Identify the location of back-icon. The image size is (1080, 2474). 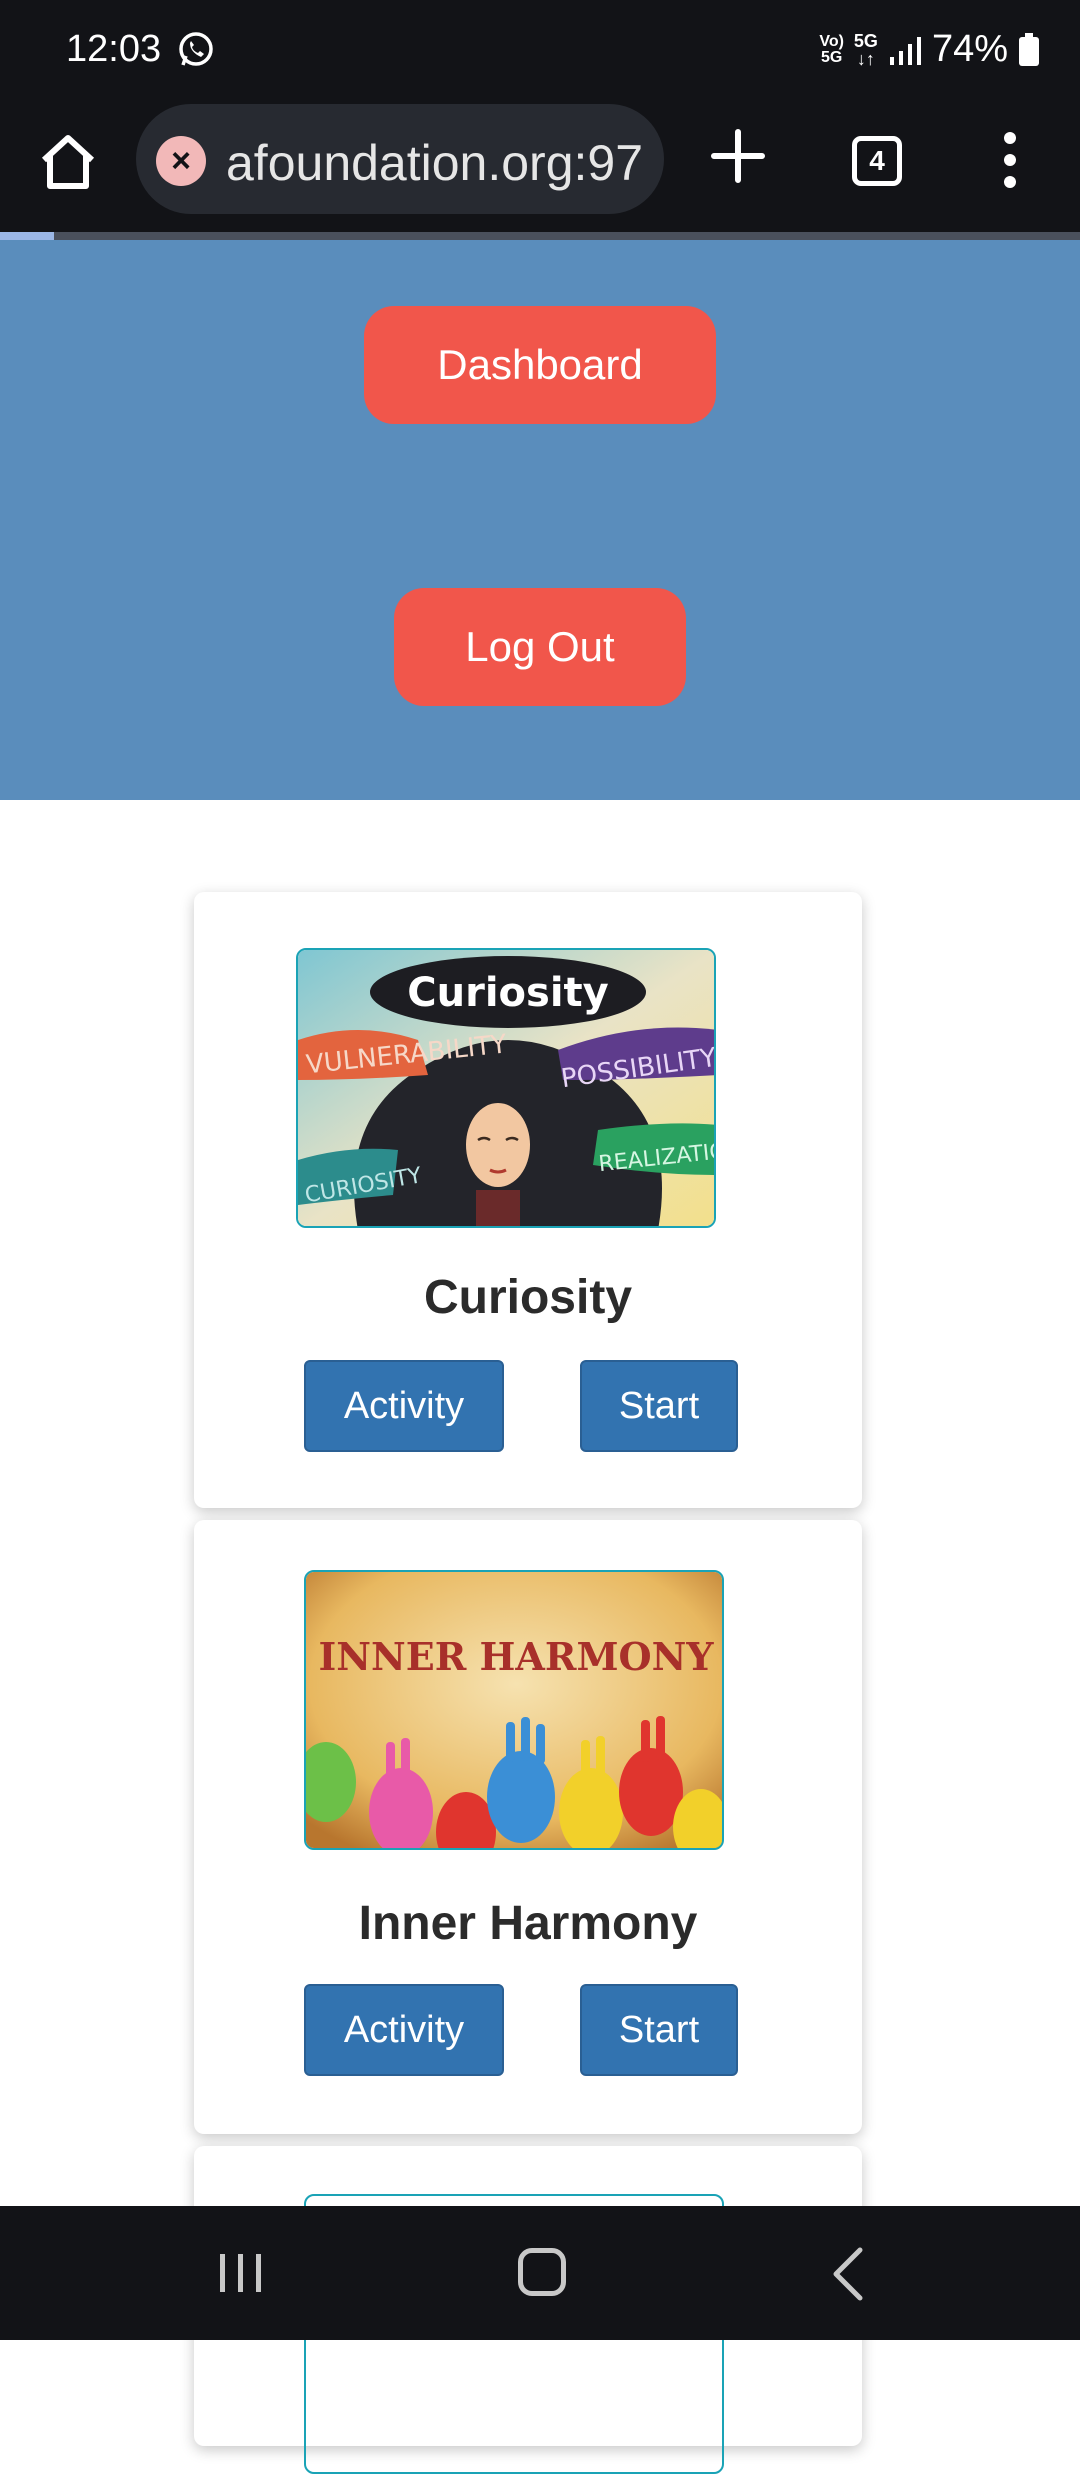
(848, 2274).